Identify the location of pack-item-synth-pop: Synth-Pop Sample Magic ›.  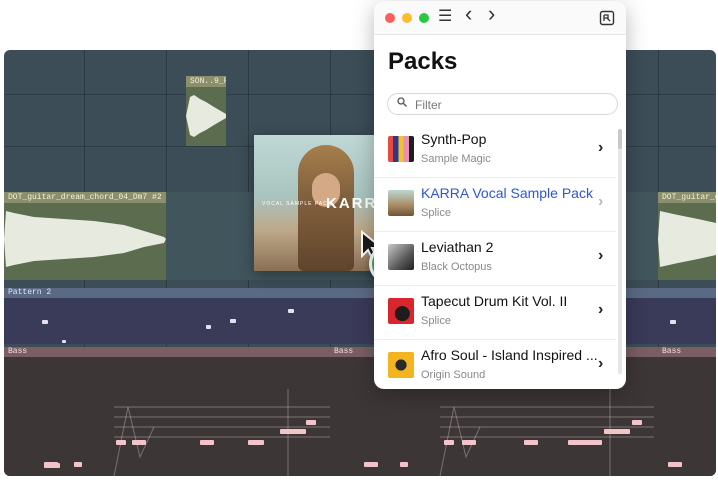
(495, 150).